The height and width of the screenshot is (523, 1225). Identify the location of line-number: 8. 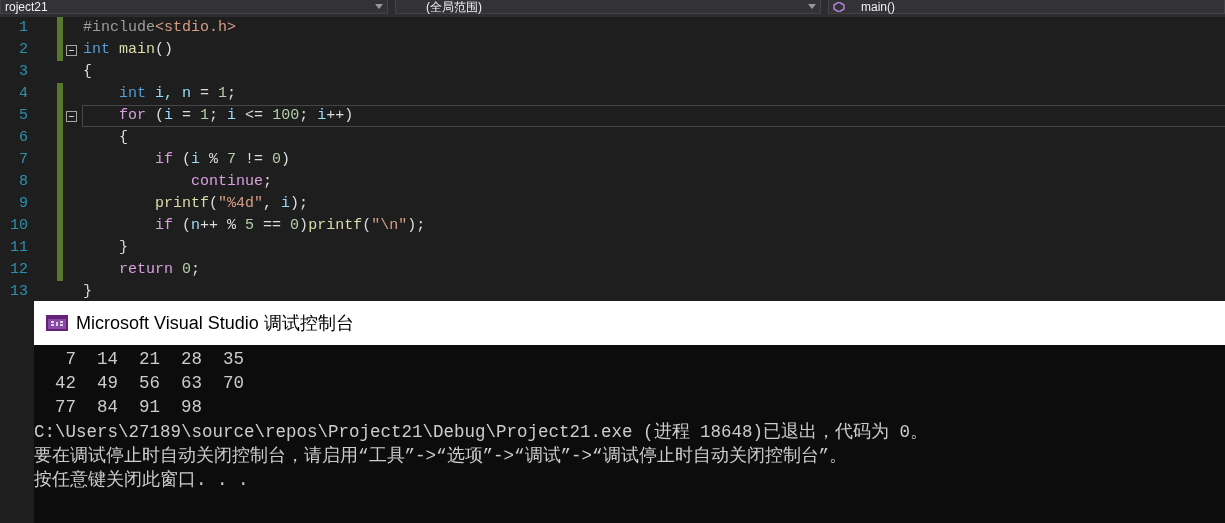
(23, 182).